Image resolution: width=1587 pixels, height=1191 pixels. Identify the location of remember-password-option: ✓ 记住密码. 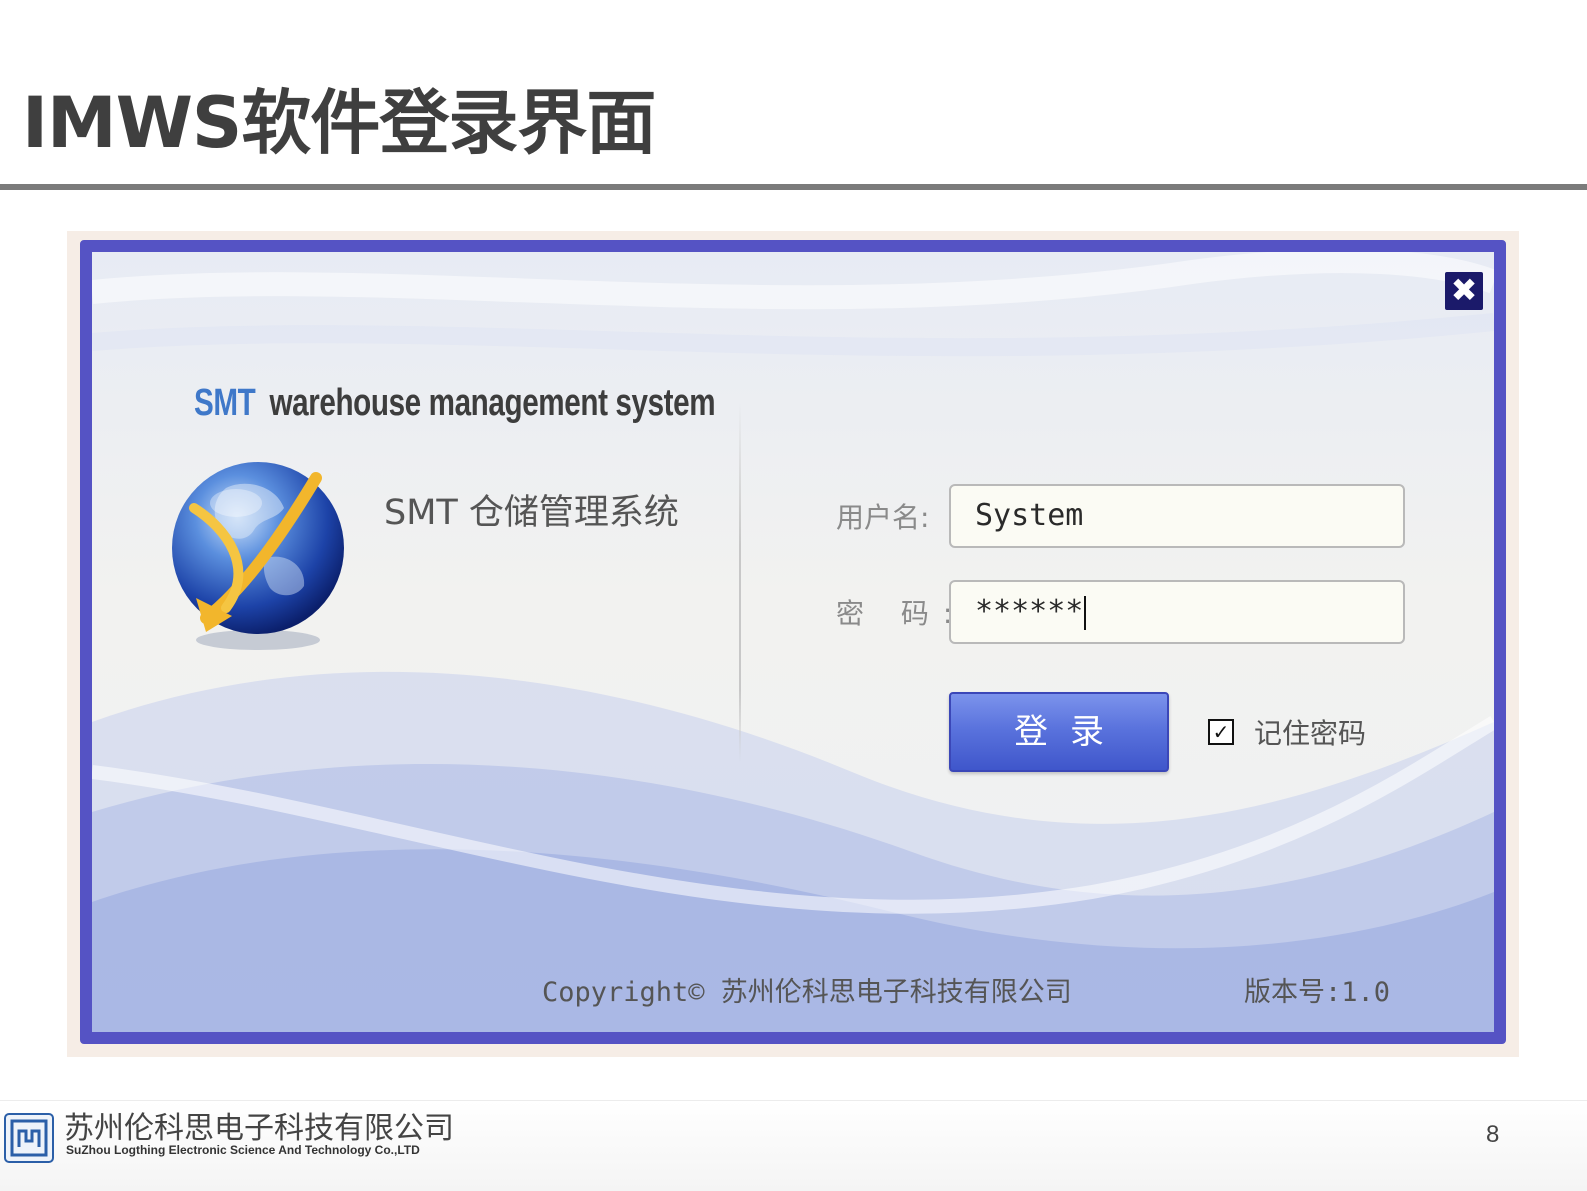
(1287, 732).